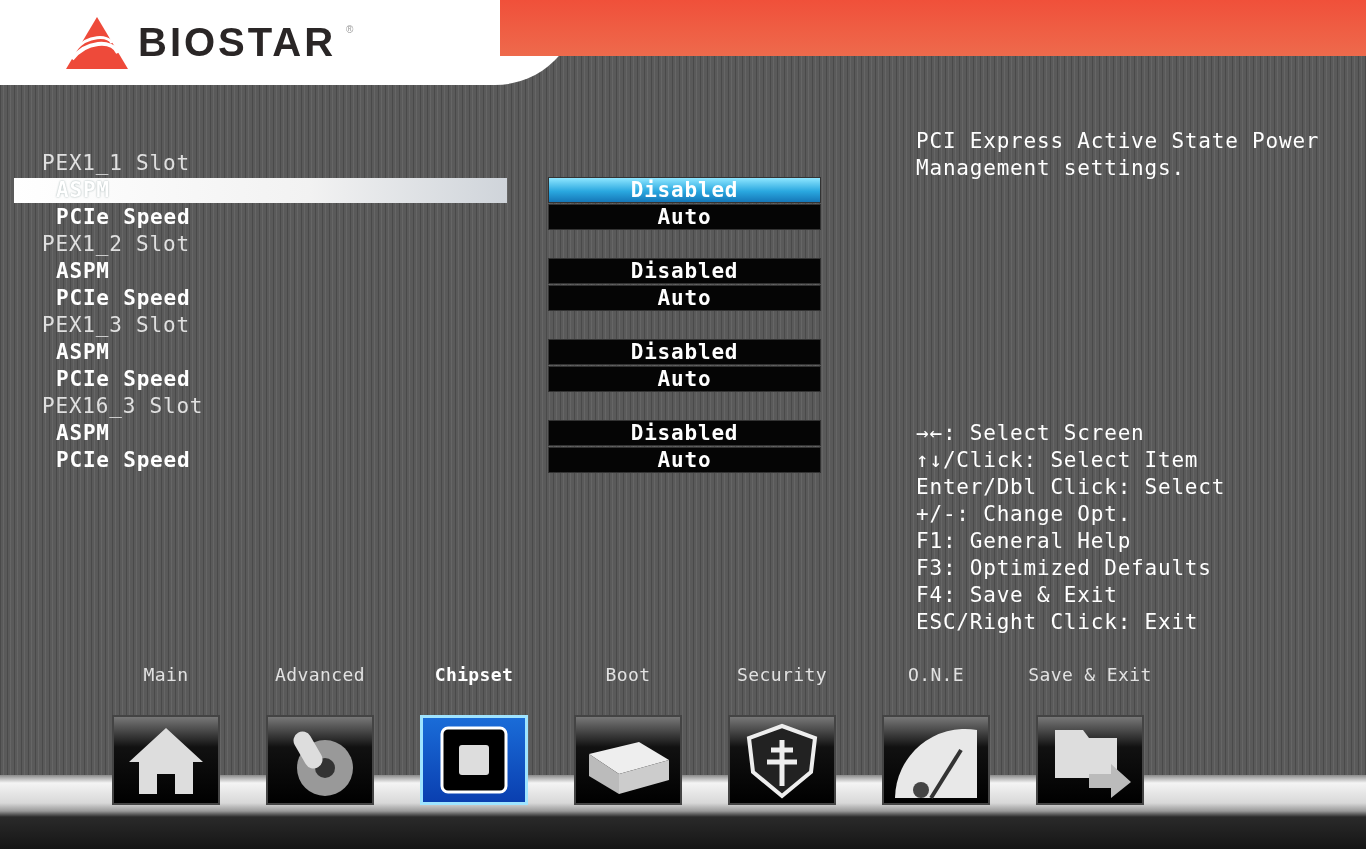 Image resolution: width=1366 pixels, height=849 pixels. What do you see at coordinates (936, 760) in the screenshot?
I see `gauge-icon` at bounding box center [936, 760].